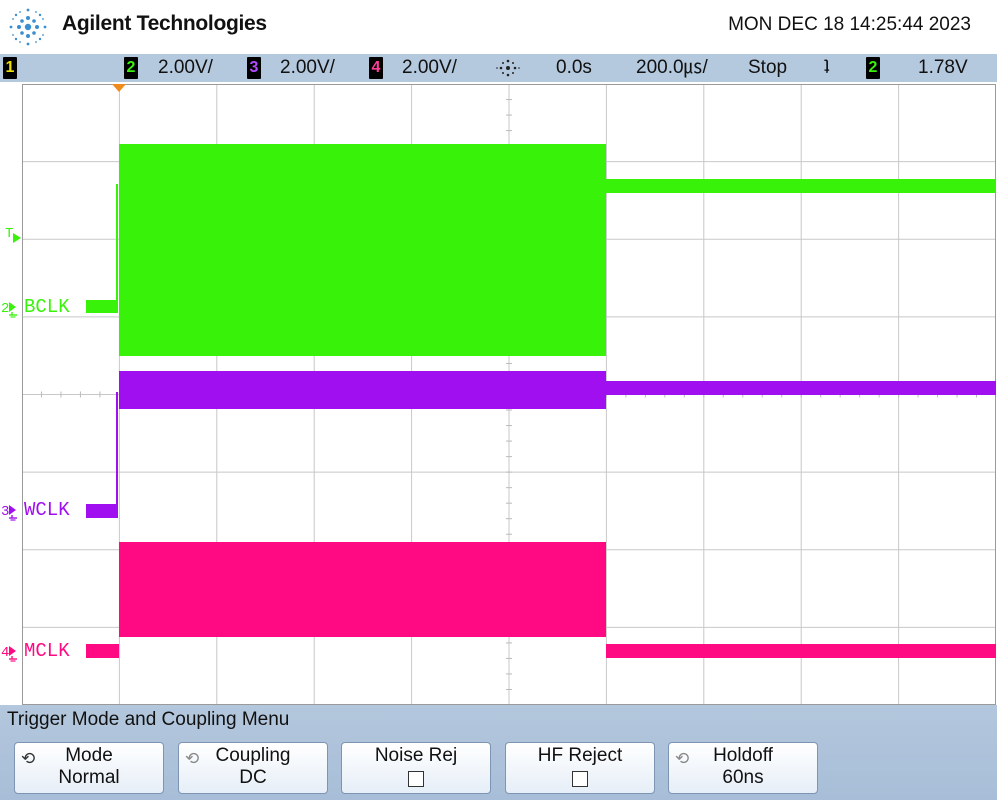 The image size is (997, 800). Describe the element at coordinates (185, 67) in the screenshot. I see `channel-2-scale: 2.00V/` at that location.